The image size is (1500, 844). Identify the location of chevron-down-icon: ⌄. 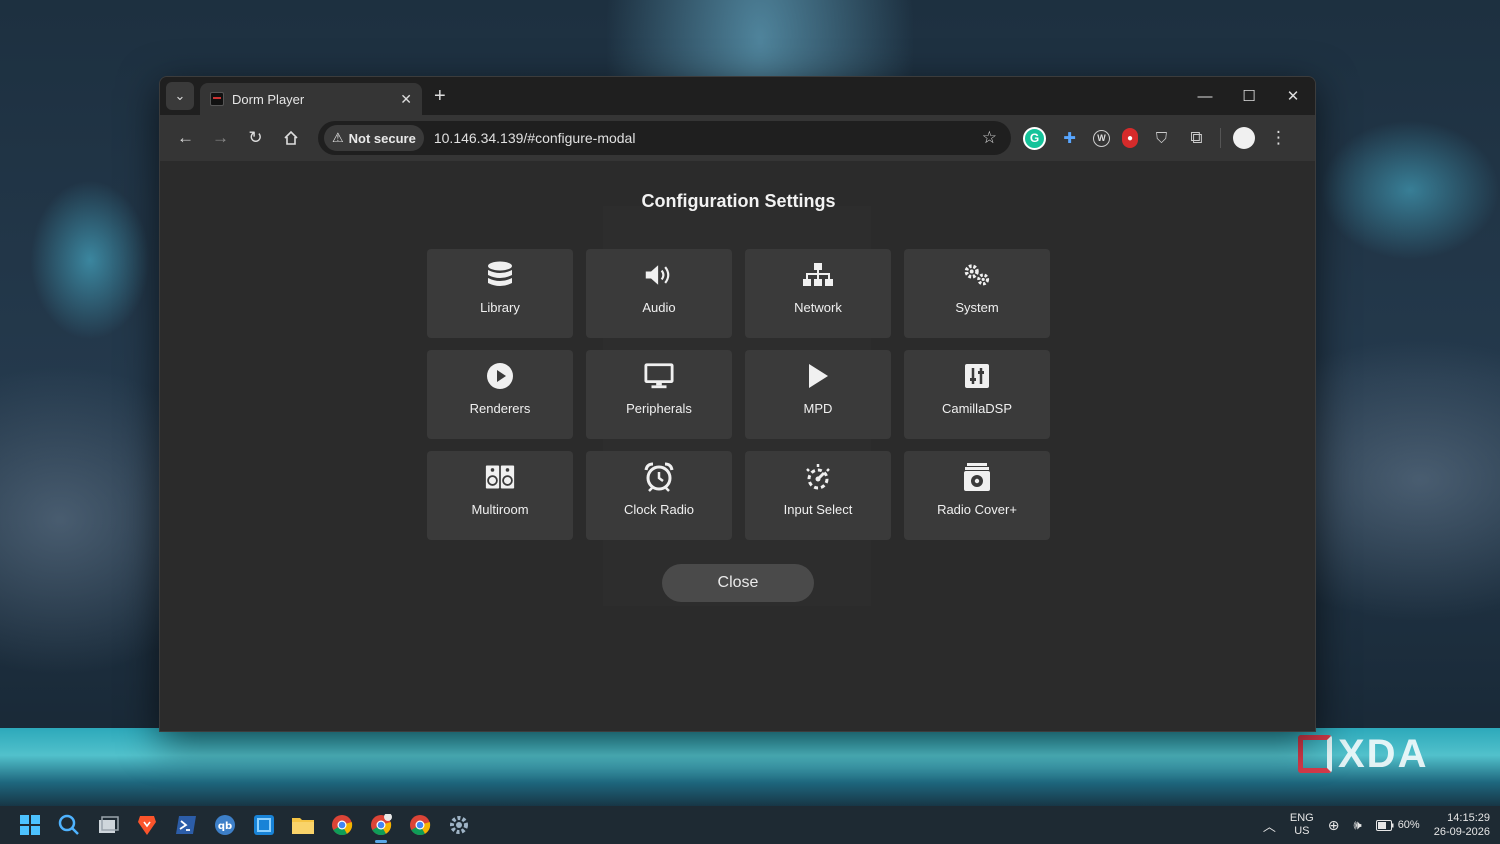
(180, 95).